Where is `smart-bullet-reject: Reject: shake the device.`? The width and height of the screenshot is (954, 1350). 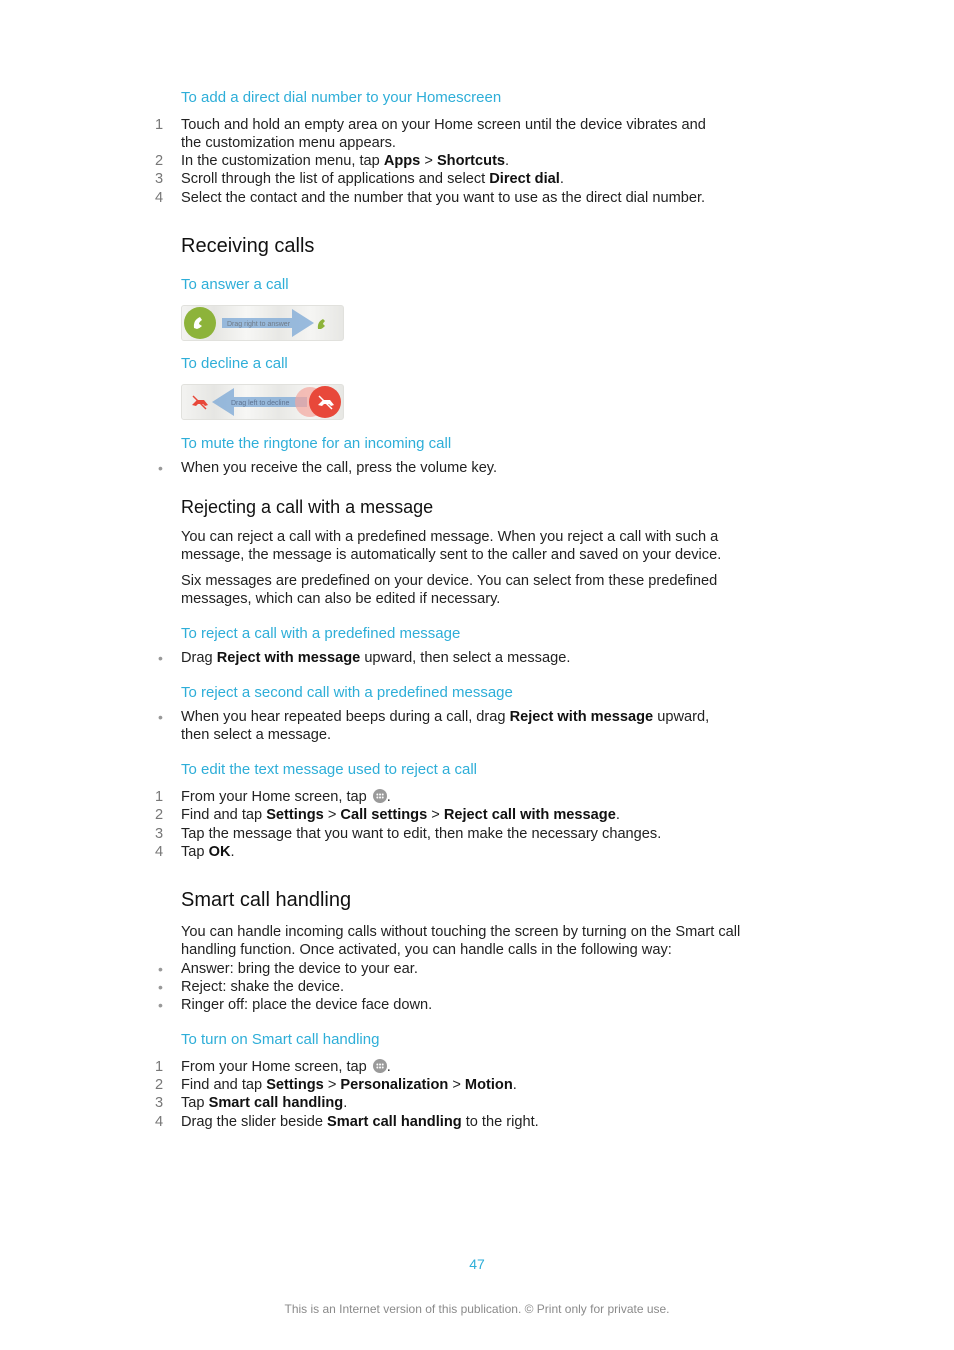
smart-bullet-reject: Reject: shake the device. is located at coordinates (263, 987).